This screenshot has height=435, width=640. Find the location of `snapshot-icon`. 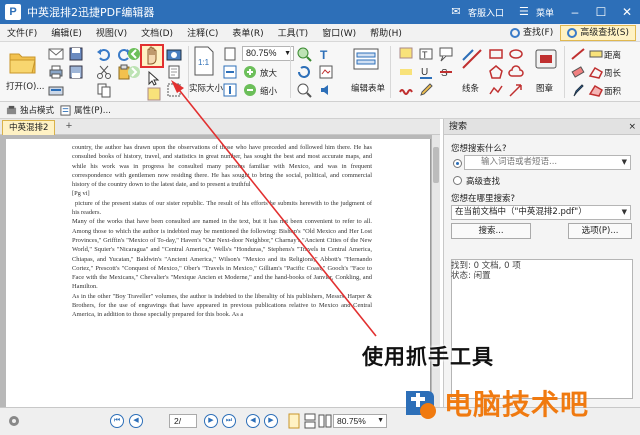

snapshot-icon is located at coordinates (174, 54).